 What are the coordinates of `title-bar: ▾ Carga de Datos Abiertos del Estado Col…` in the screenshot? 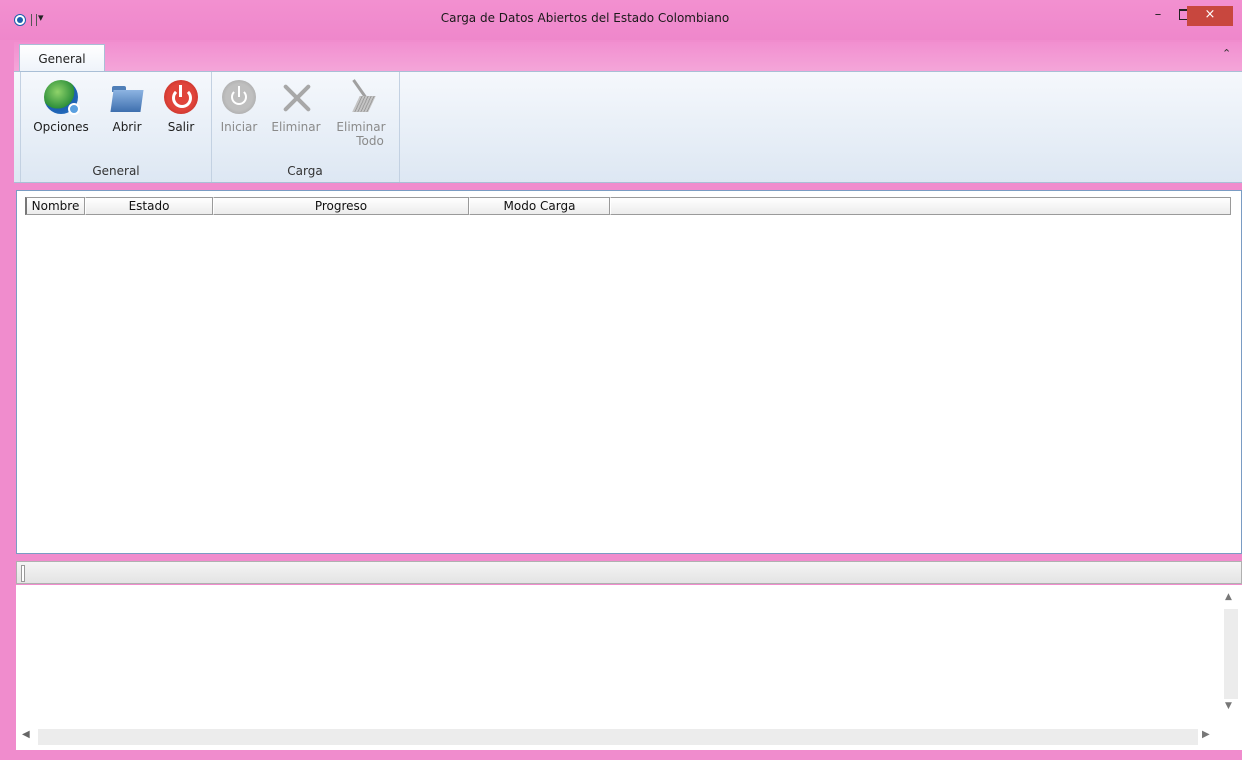 It's located at (621, 20).